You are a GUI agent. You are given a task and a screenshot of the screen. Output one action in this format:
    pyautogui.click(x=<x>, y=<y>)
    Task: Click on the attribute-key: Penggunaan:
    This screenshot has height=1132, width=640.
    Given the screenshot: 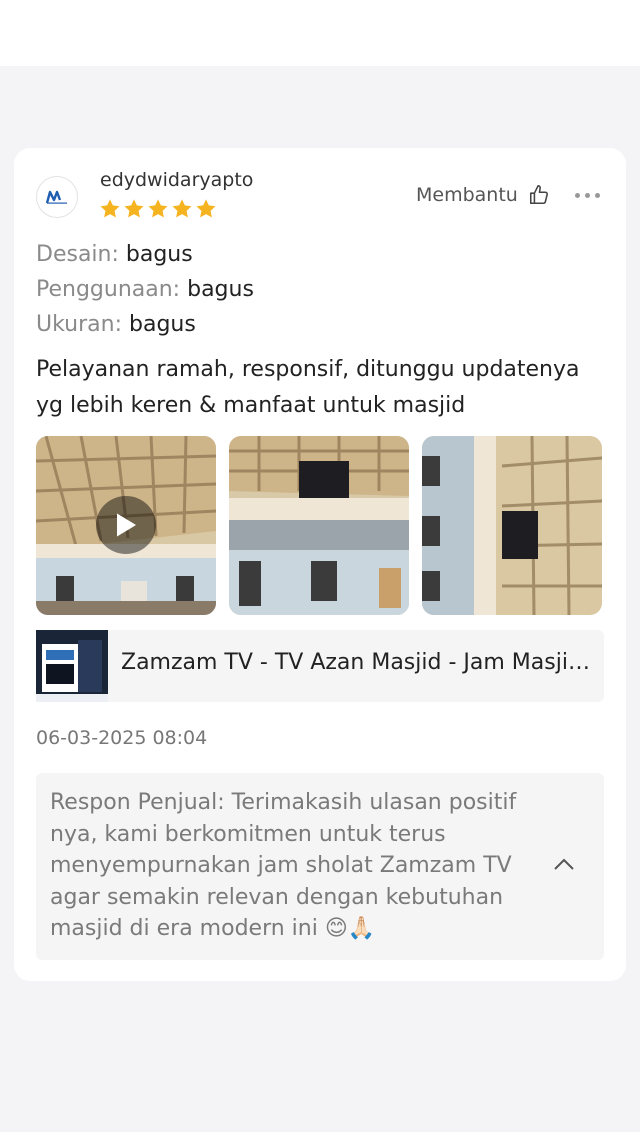 What is the action you would take?
    pyautogui.click(x=108, y=289)
    